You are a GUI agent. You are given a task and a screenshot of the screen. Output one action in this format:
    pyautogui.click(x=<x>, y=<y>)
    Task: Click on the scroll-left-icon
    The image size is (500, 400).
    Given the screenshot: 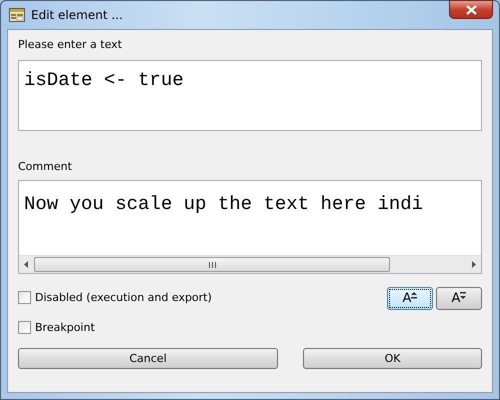 What is the action you would take?
    pyautogui.click(x=26, y=264)
    